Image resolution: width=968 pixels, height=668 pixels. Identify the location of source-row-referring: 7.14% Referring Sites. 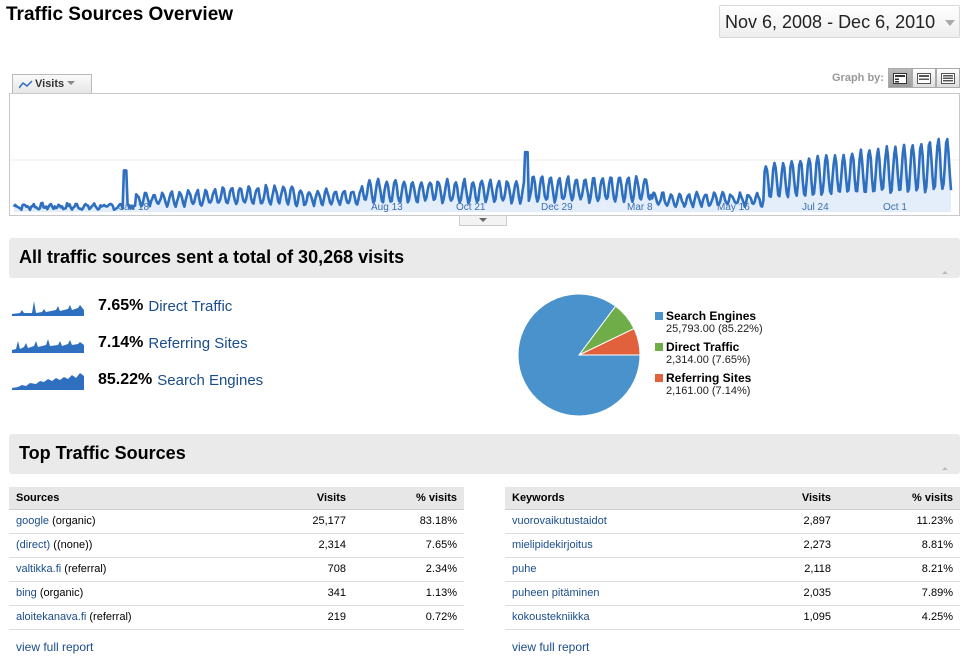
(130, 343).